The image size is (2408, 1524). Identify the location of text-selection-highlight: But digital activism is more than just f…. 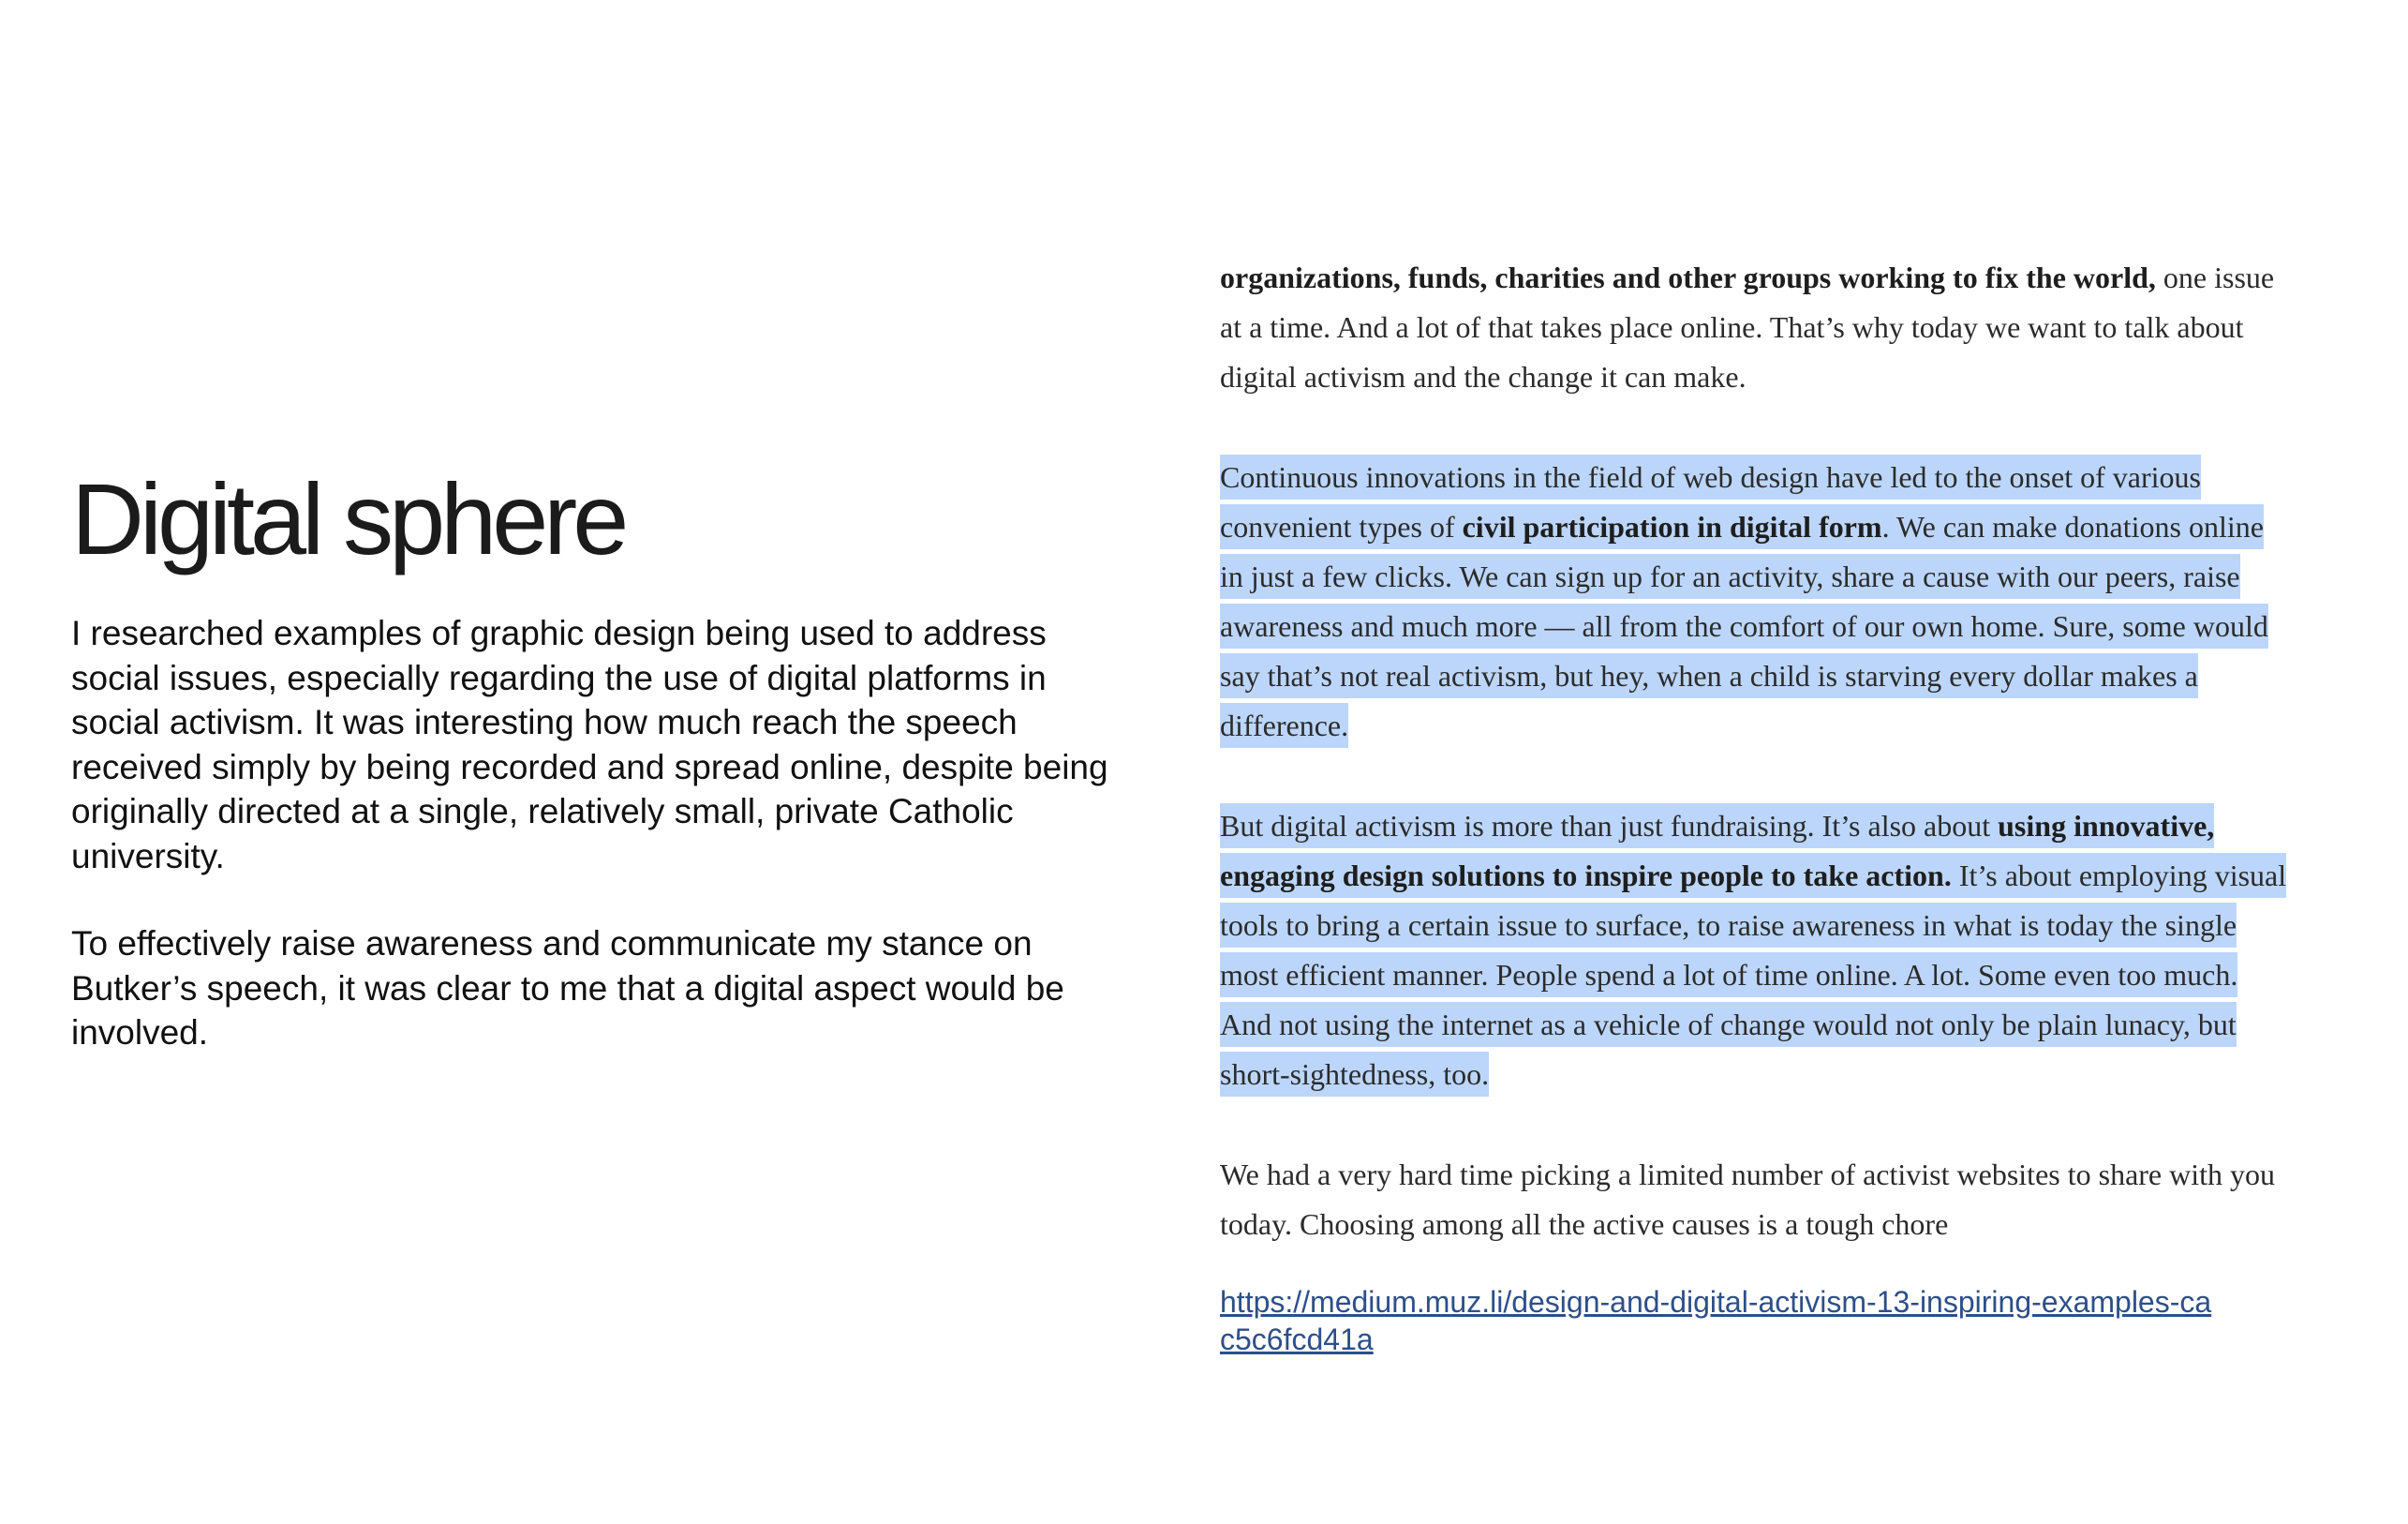
(1753, 950).